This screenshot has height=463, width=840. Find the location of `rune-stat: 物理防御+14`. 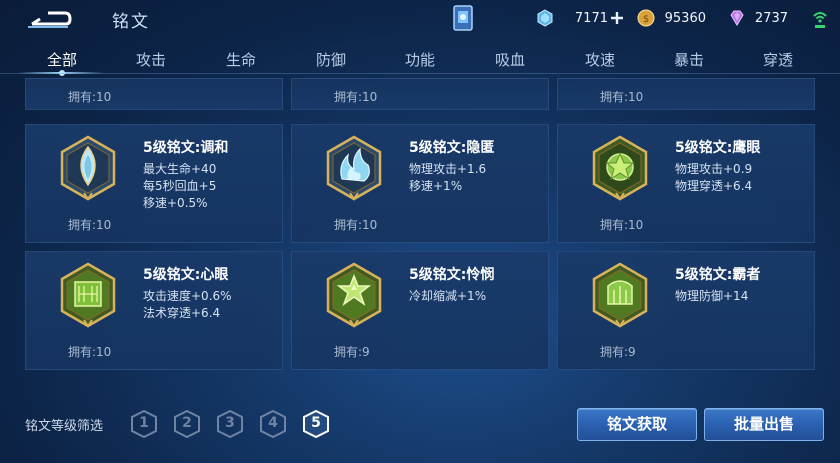

rune-stat: 物理防御+14 is located at coordinates (712, 296).